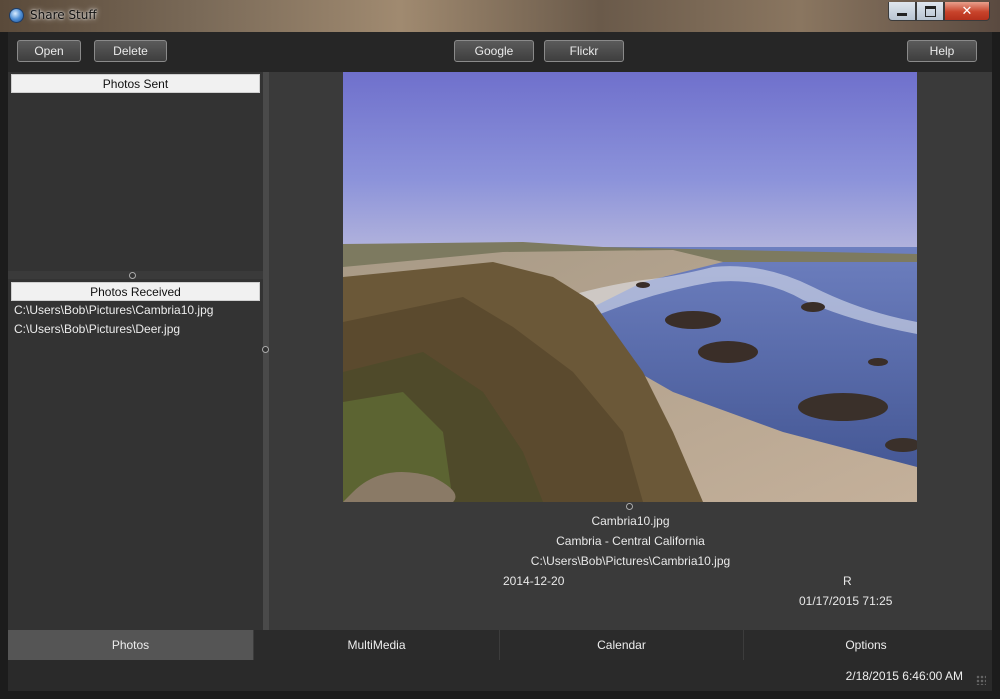 The height and width of the screenshot is (699, 1000). Describe the element at coordinates (63, 15) in the screenshot. I see `window-title: Share Stuff` at that location.